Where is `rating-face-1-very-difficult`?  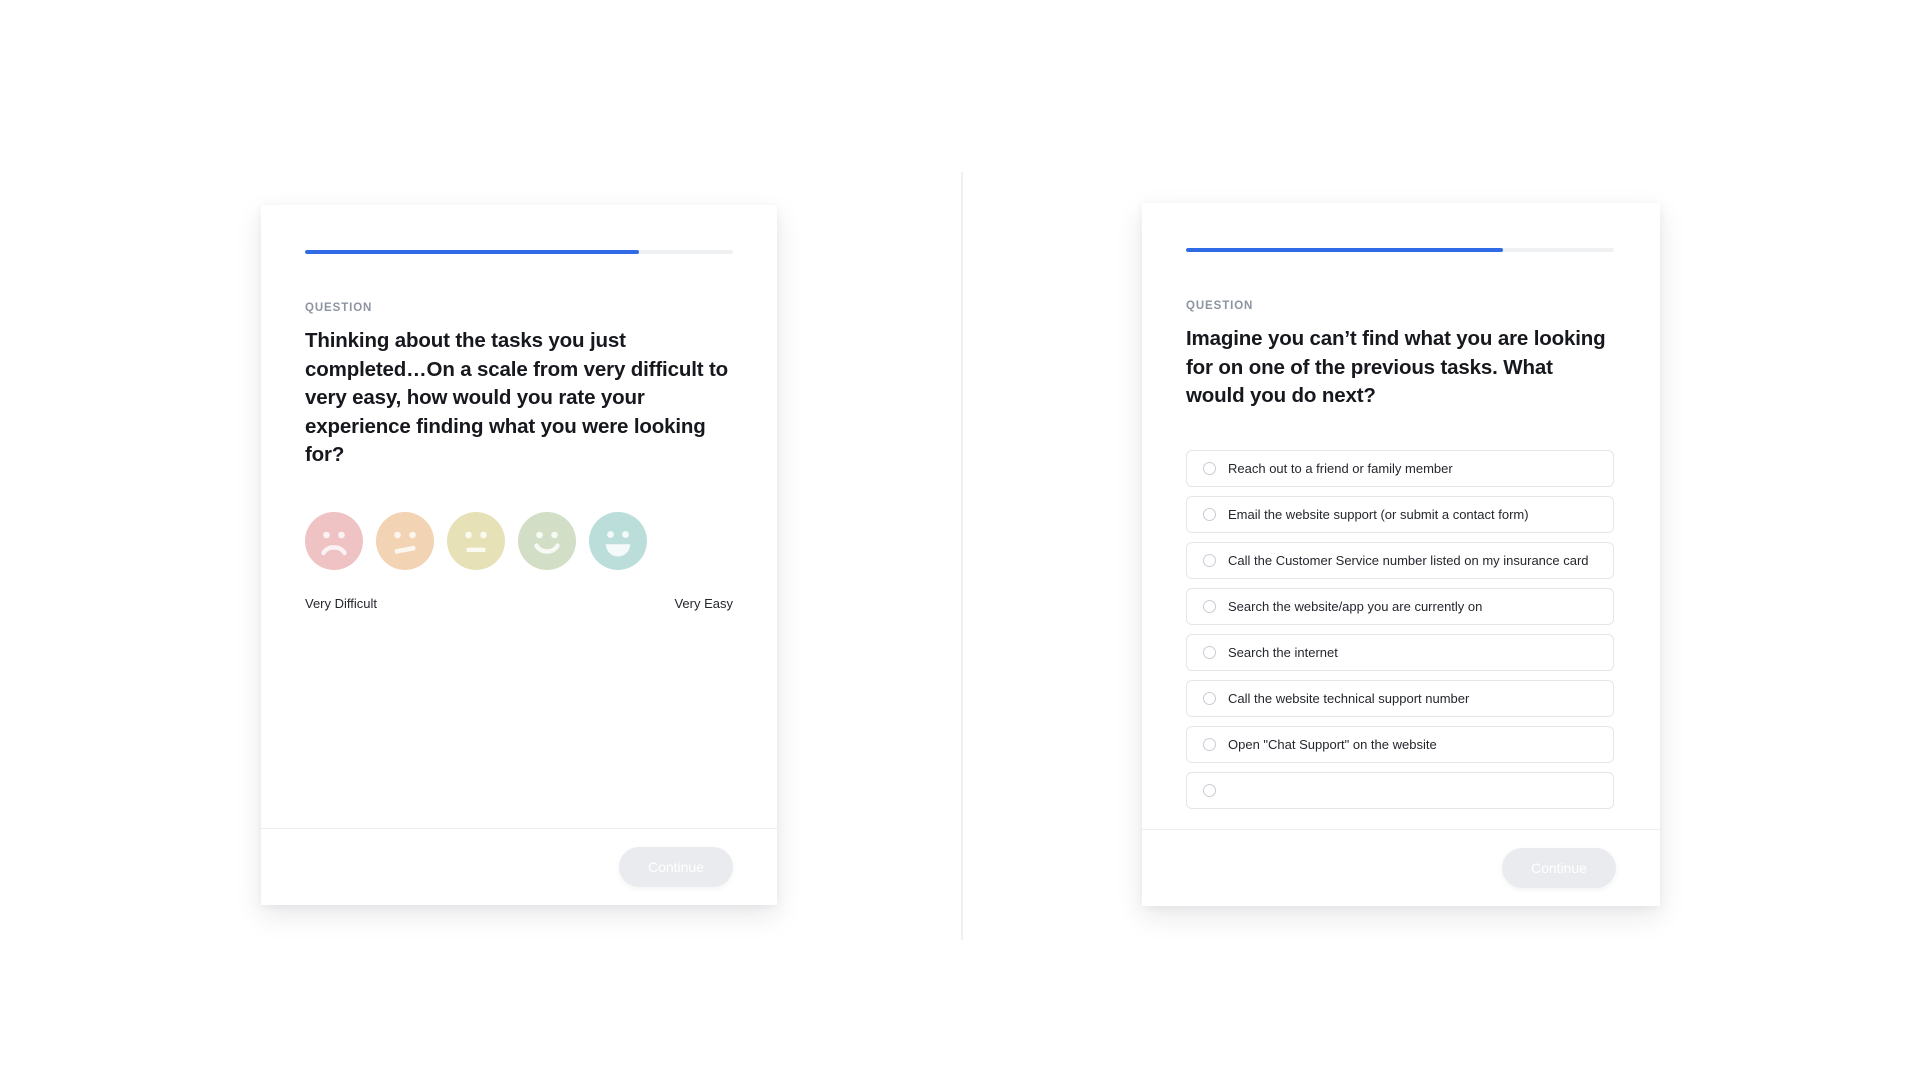 rating-face-1-very-difficult is located at coordinates (334, 540).